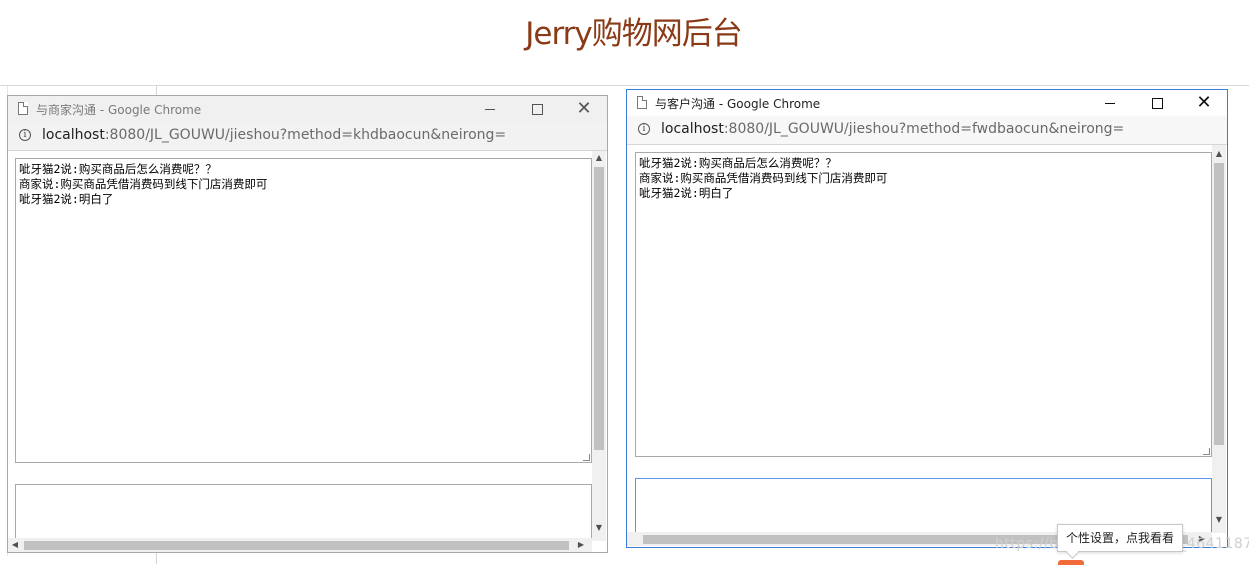 The image size is (1249, 565). I want to click on settings-tooltip: 个性设置，点我看看, so click(1120, 538).